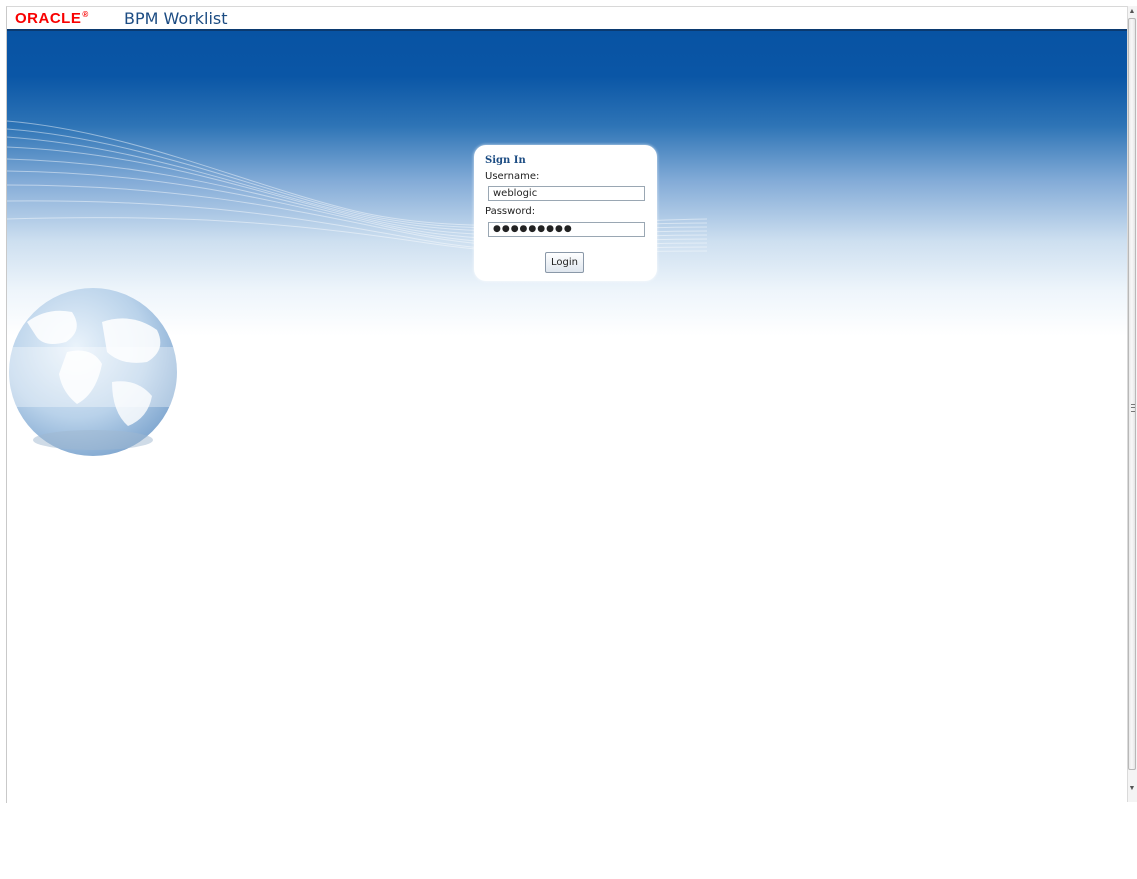 This screenshot has height=879, width=1137. I want to click on app-header: ORACLE® BPM Worklist, so click(567, 19).